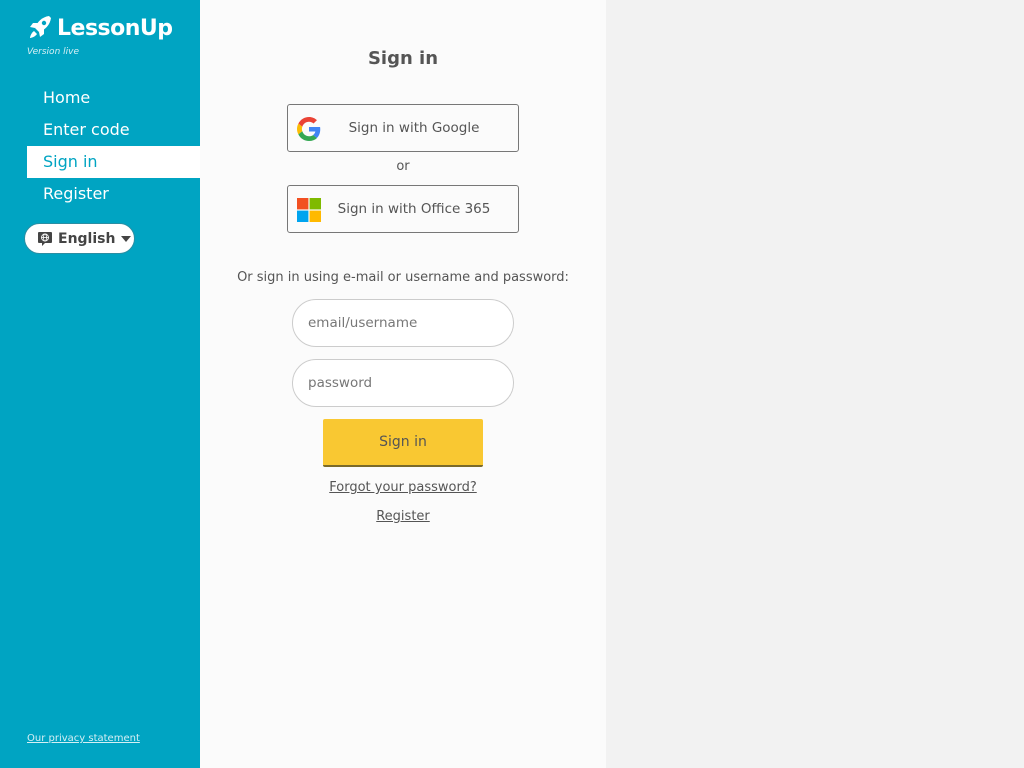 The height and width of the screenshot is (768, 1024). What do you see at coordinates (115, 28) in the screenshot?
I see `brand-name: LessonUp` at bounding box center [115, 28].